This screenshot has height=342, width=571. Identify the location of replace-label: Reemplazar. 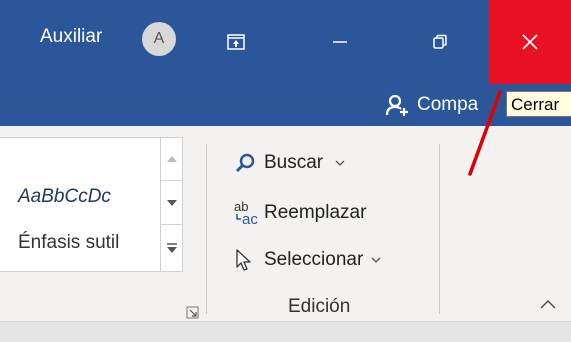
(315, 212).